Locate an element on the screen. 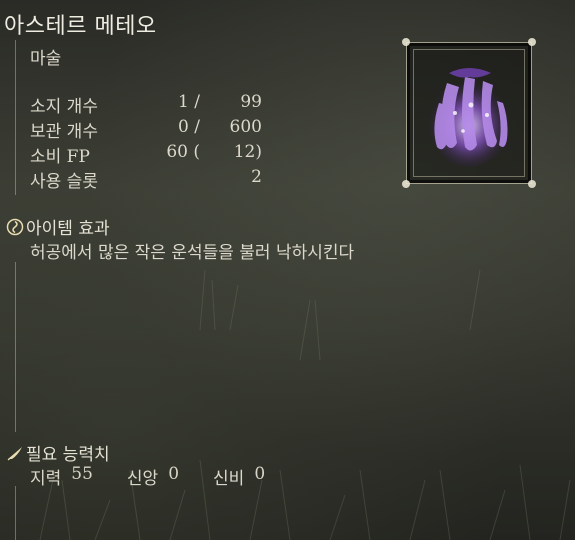 Image resolution: width=575 pixels, height=540 pixels. held-label: 소지 개수 is located at coordinates (64, 107).